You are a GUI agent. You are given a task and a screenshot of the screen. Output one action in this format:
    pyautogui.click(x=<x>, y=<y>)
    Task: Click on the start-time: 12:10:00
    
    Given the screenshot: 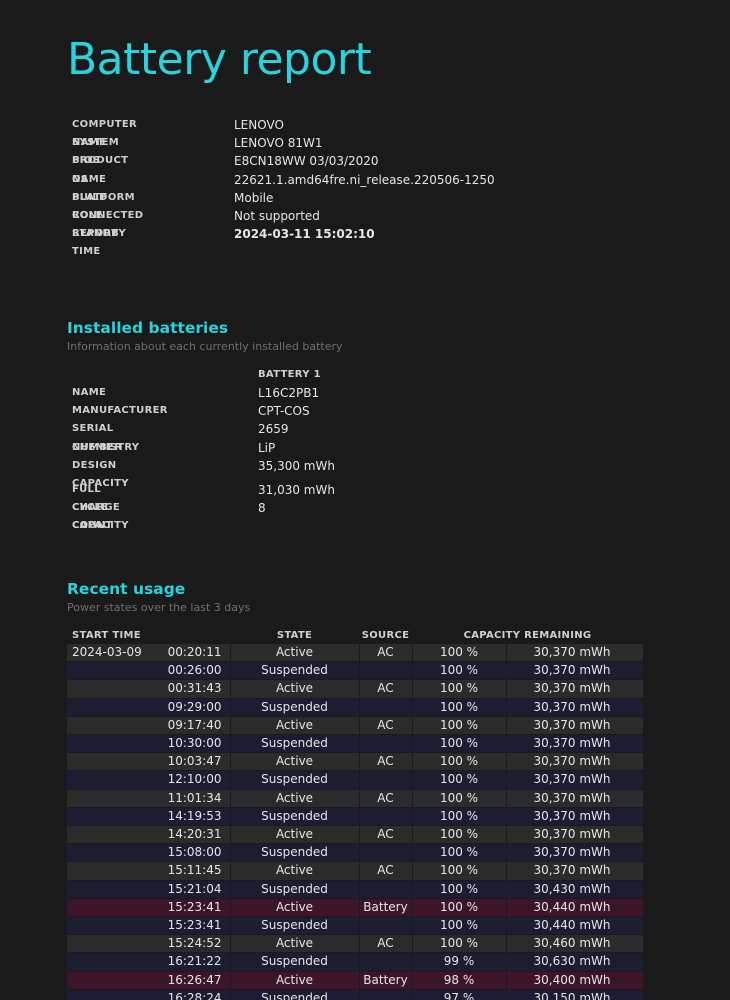 What is the action you would take?
    pyautogui.click(x=194, y=779)
    